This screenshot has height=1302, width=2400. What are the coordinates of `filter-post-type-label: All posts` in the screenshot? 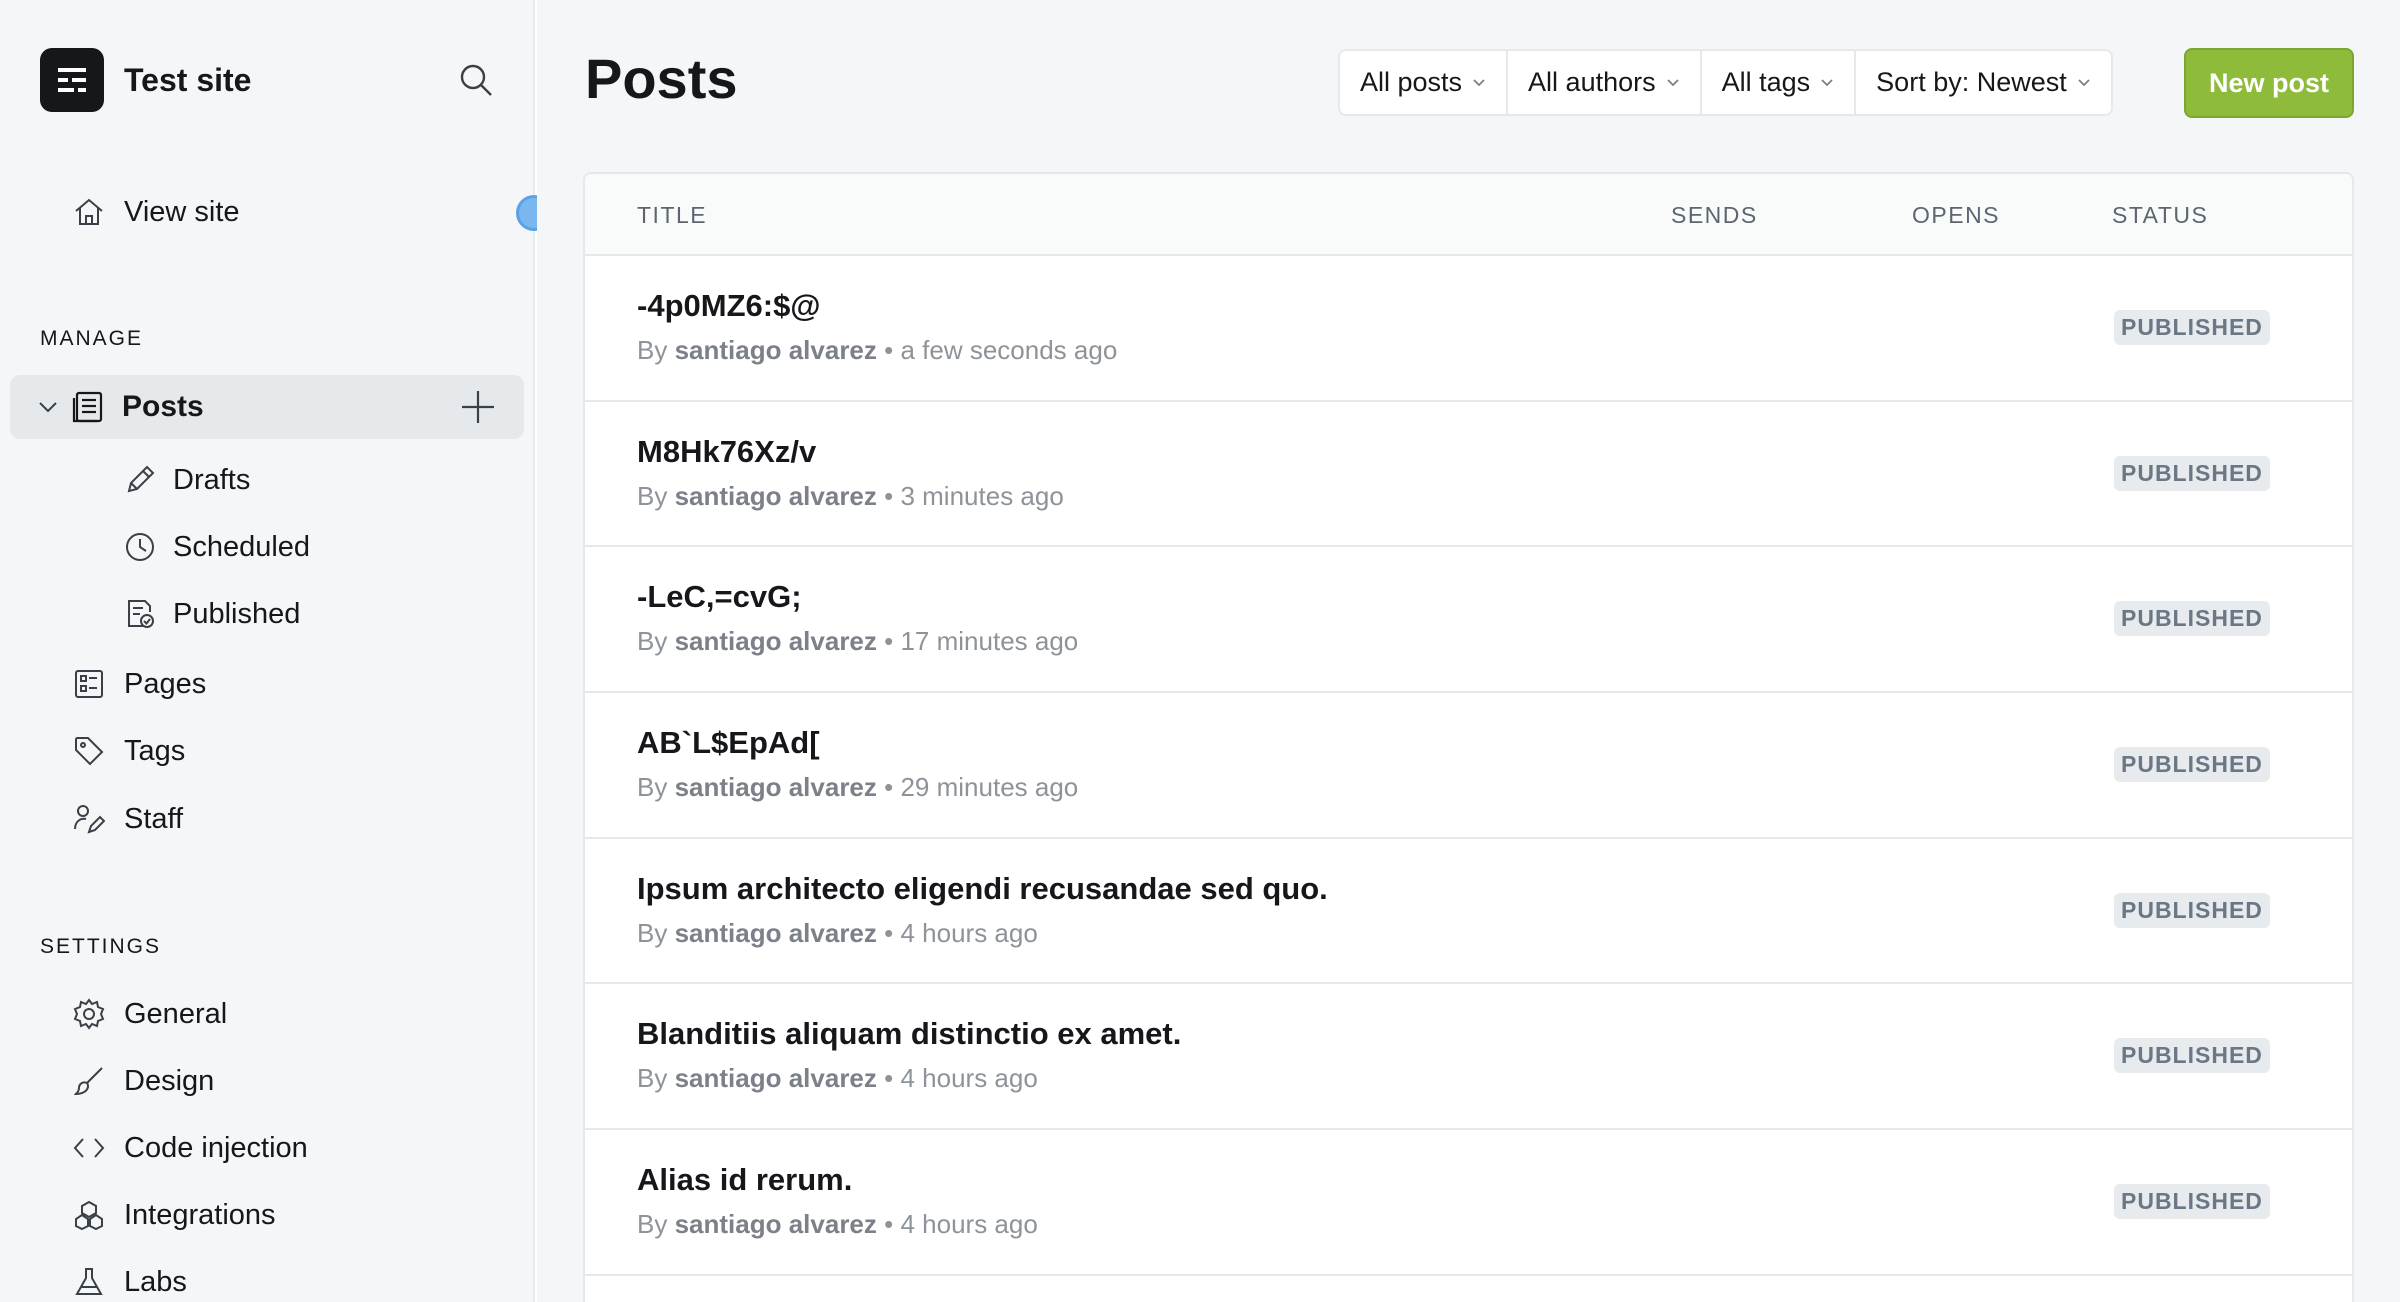 It's located at (1411, 82).